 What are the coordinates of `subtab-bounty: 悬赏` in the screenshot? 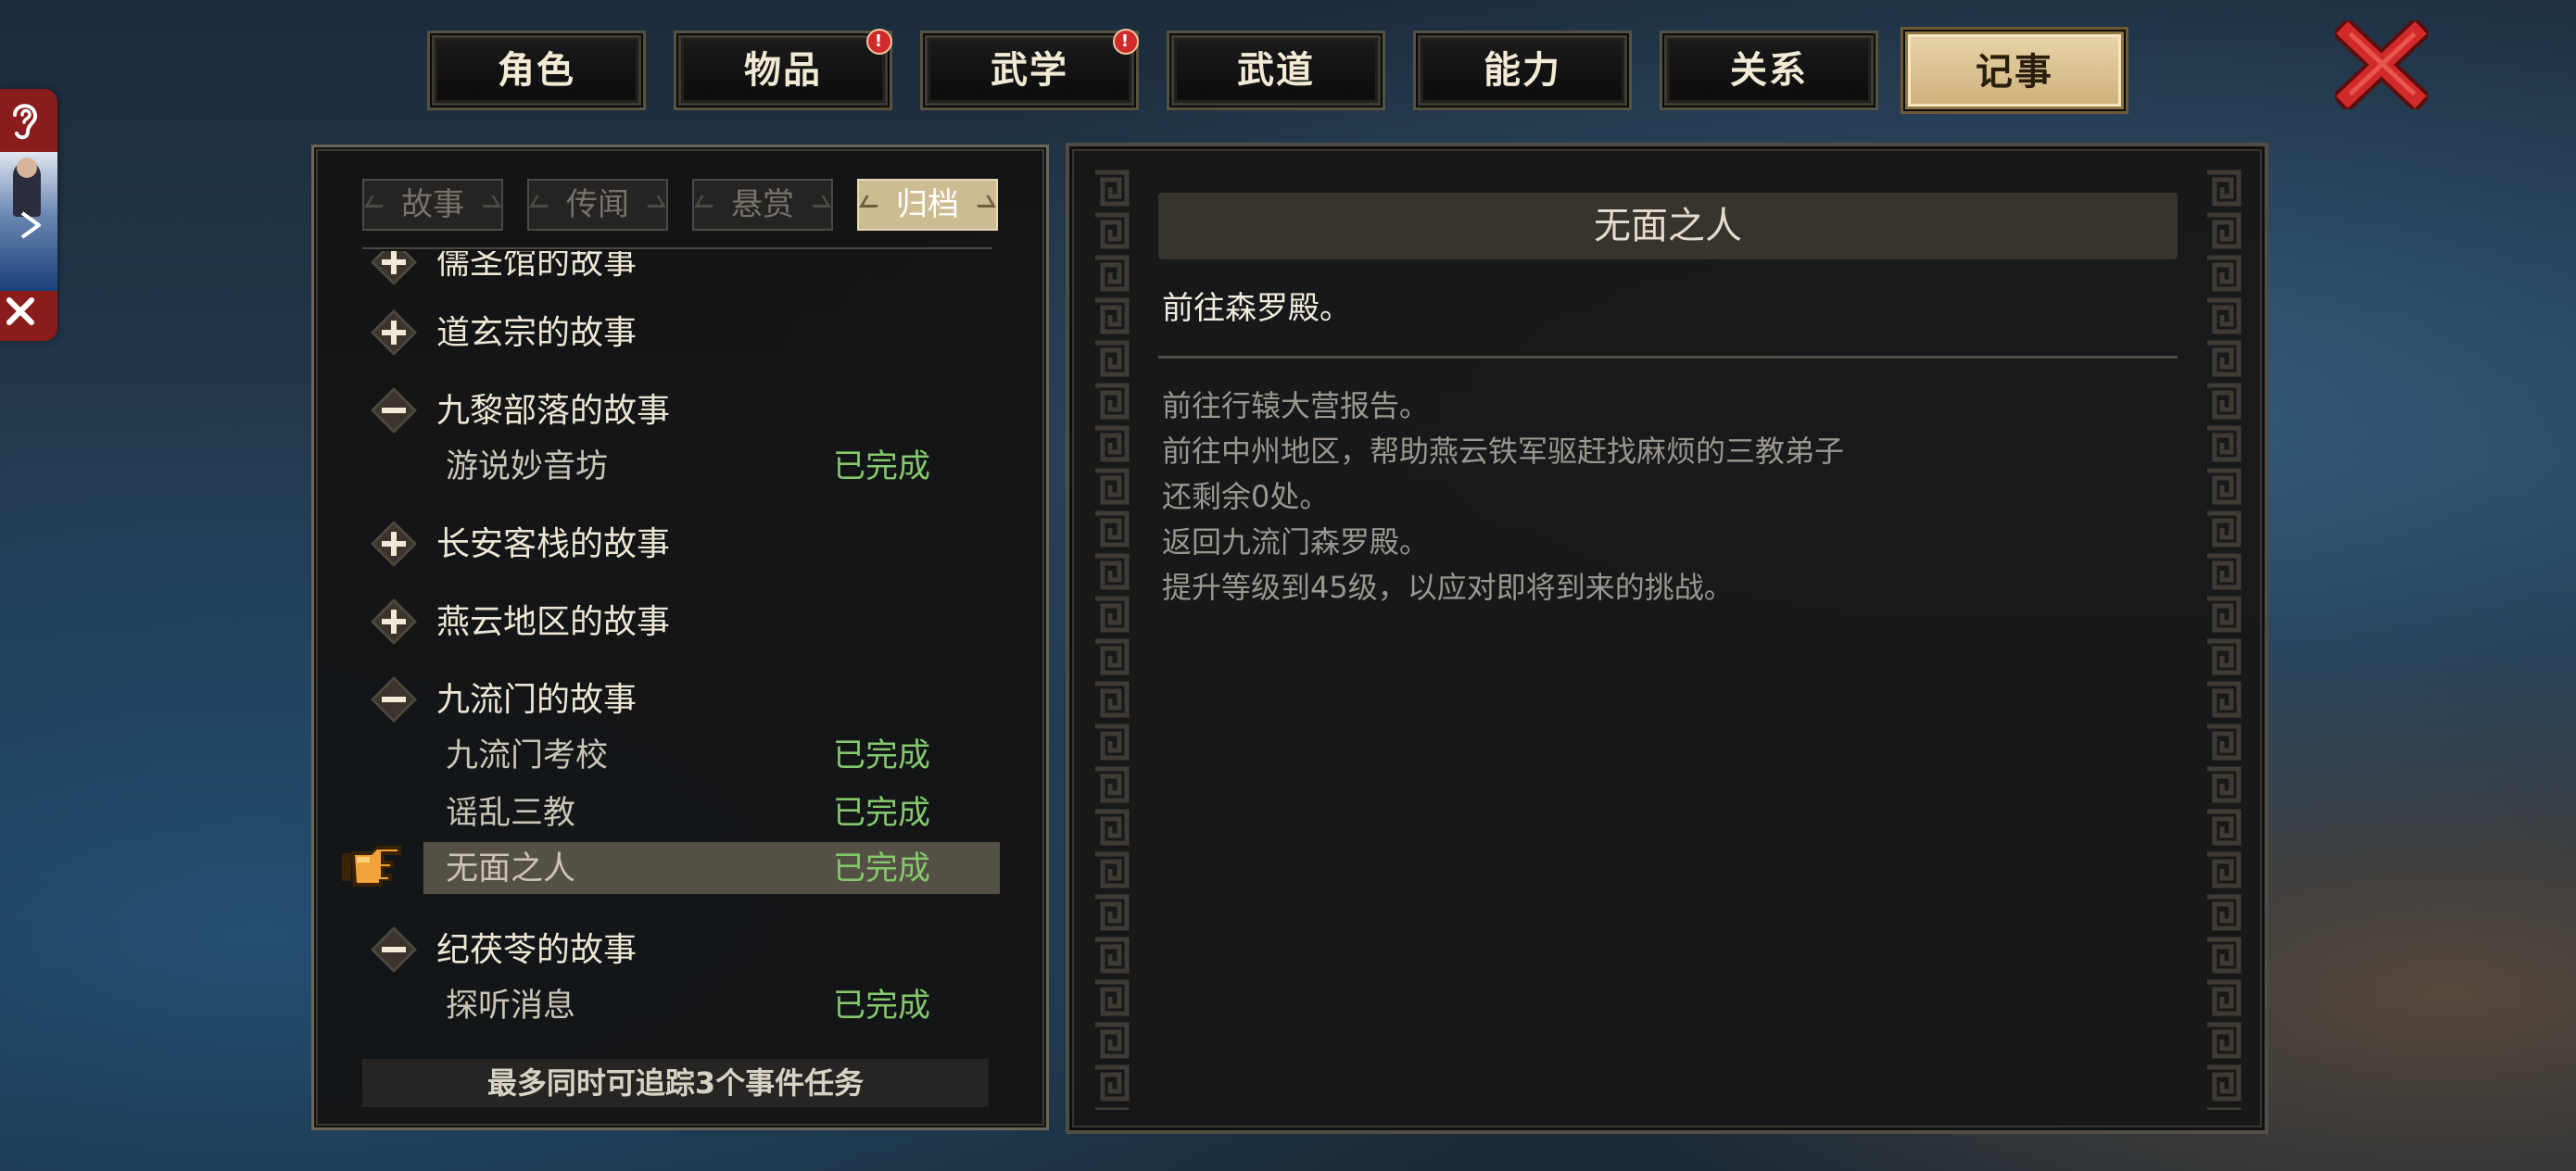 It's located at (762, 205).